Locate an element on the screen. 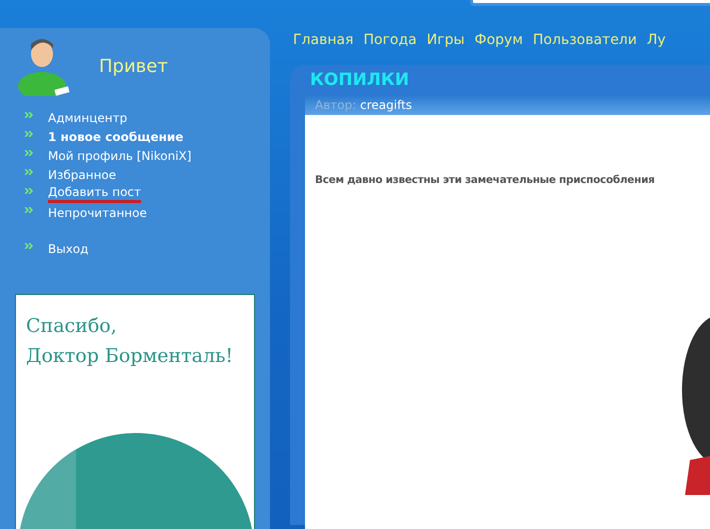 The image size is (710, 529). author-label: Автор: is located at coordinates (335, 105).